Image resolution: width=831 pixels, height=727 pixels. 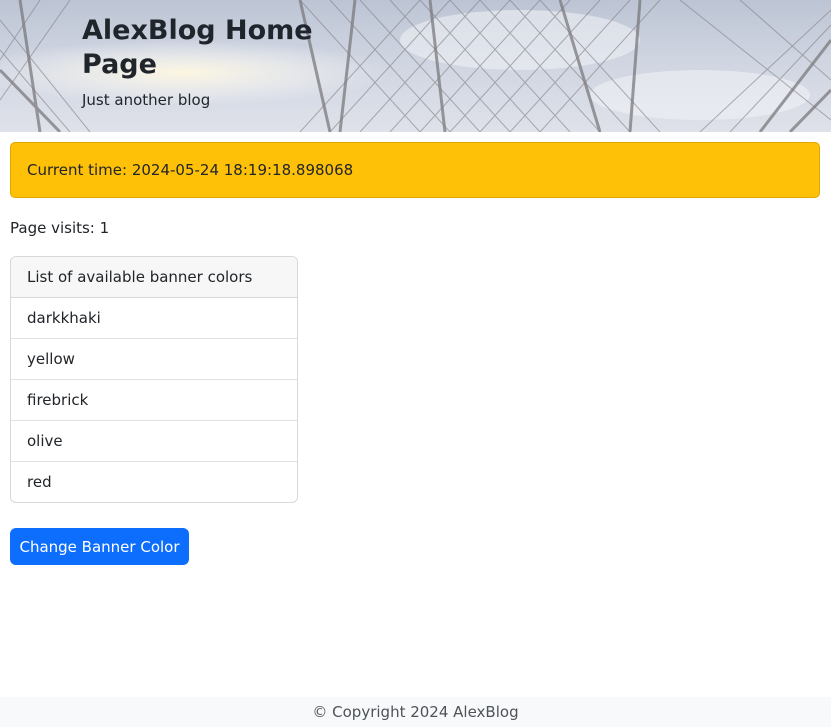 What do you see at coordinates (60, 228) in the screenshot?
I see `page-visits-text: Page visits: 1` at bounding box center [60, 228].